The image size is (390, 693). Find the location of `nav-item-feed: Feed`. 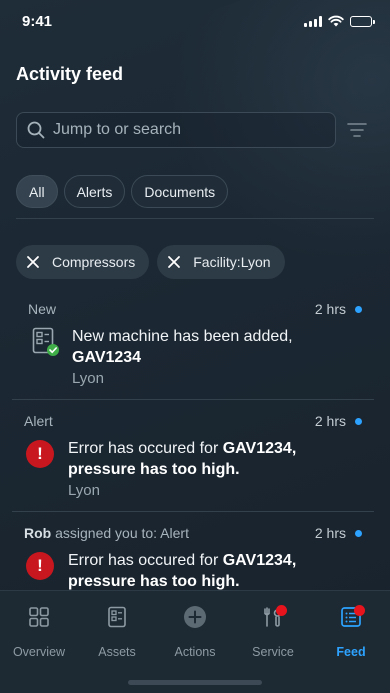

nav-item-feed: Feed is located at coordinates (351, 631).